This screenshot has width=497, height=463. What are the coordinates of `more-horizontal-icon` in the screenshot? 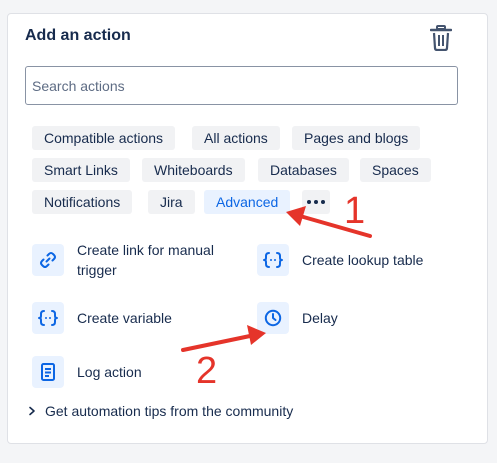 It's located at (309, 202).